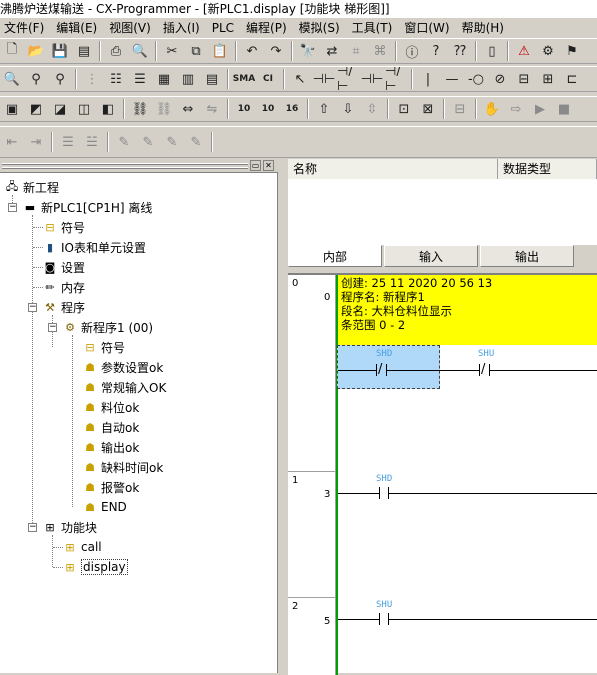 Image resolution: width=597 pixels, height=675 pixels. What do you see at coordinates (524, 79) in the screenshot?
I see `instruction-icon: ⊟` at bounding box center [524, 79].